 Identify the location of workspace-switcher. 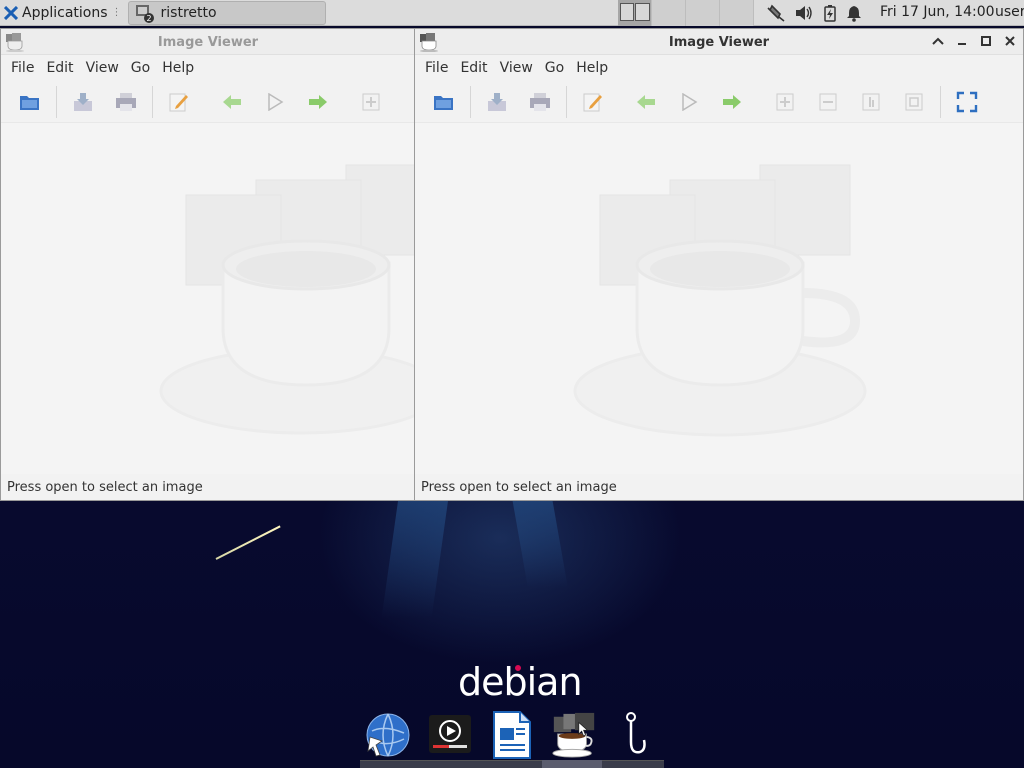
(686, 13).